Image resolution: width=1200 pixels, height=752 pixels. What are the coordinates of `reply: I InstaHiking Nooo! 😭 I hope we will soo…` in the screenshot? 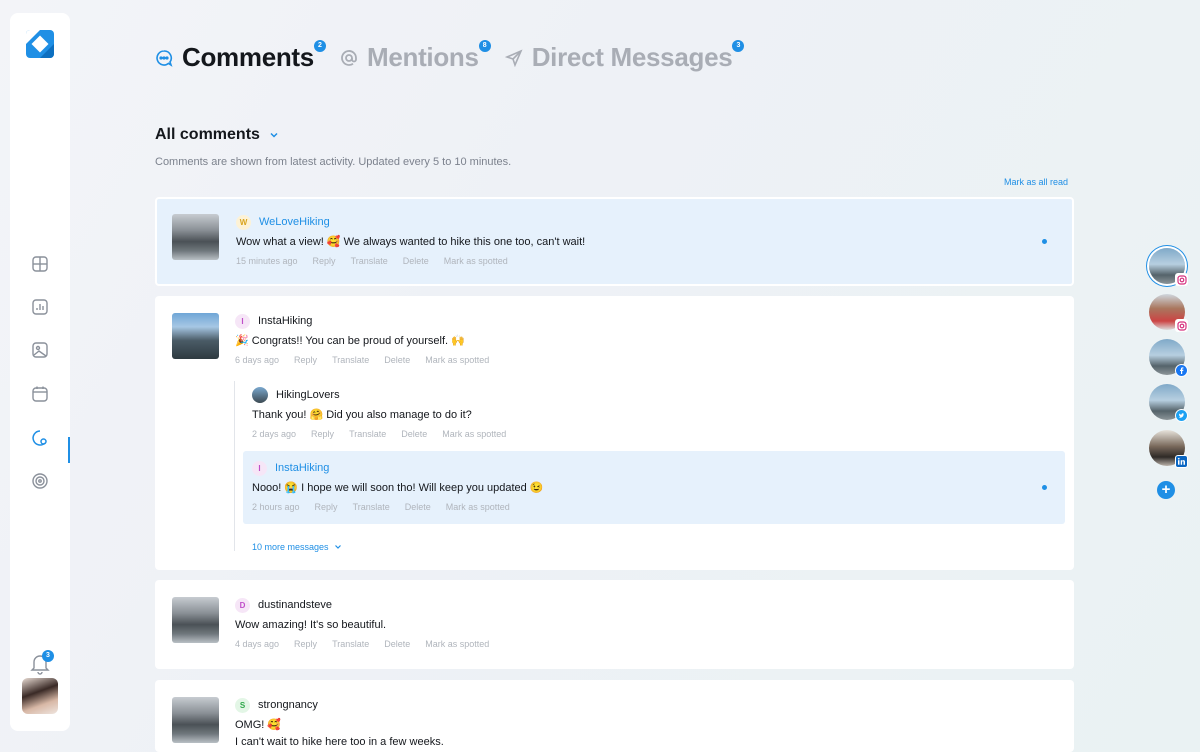 It's located at (398, 486).